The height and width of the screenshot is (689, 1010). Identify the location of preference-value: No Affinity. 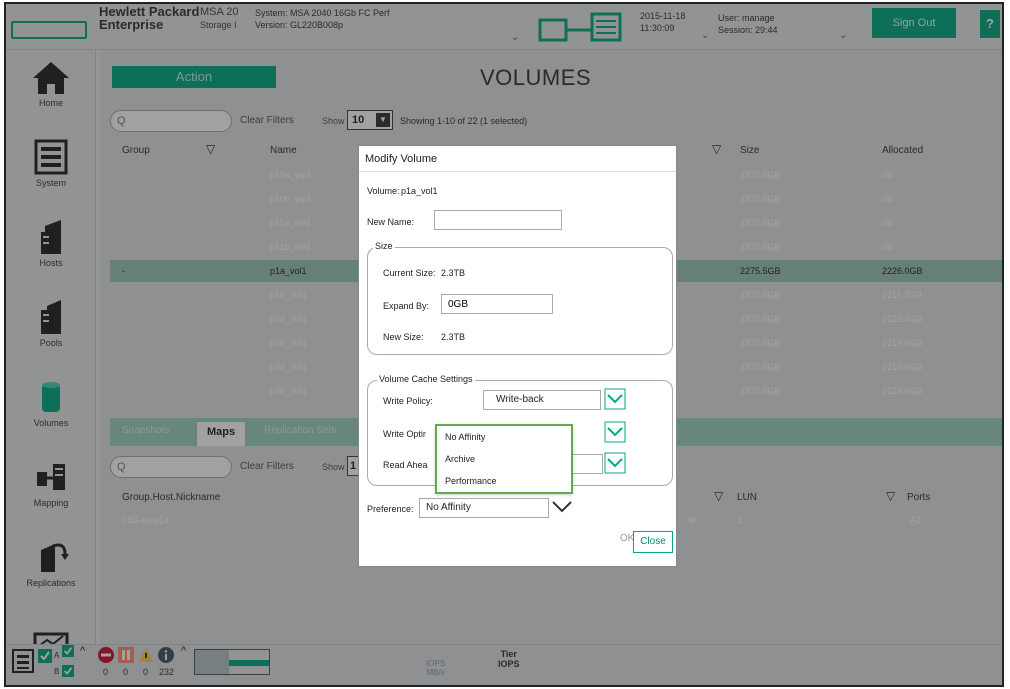
(448, 507).